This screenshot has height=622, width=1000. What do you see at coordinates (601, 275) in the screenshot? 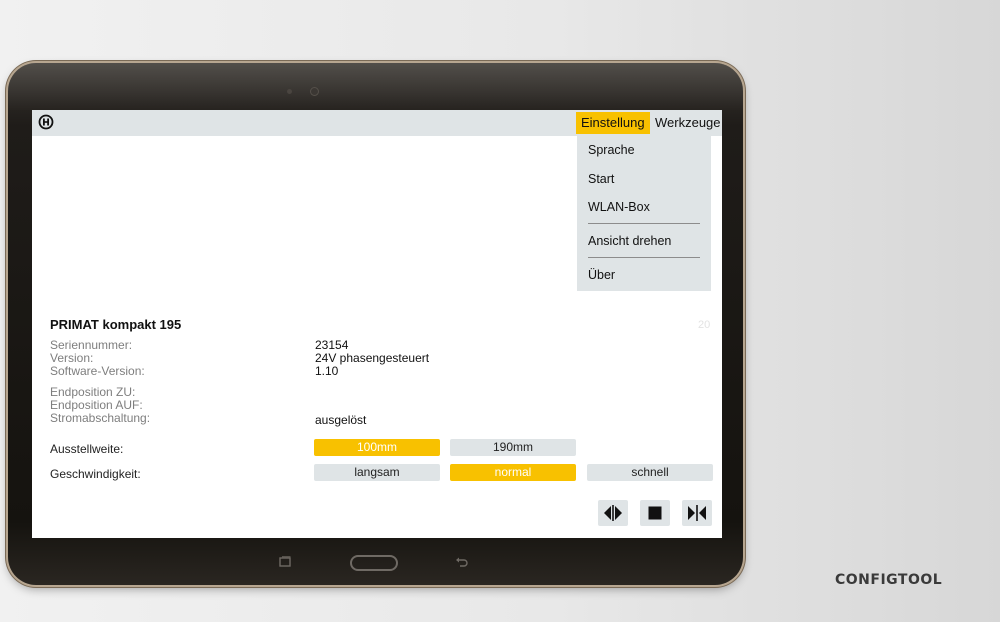
I see `menu-item-ueber: Über` at bounding box center [601, 275].